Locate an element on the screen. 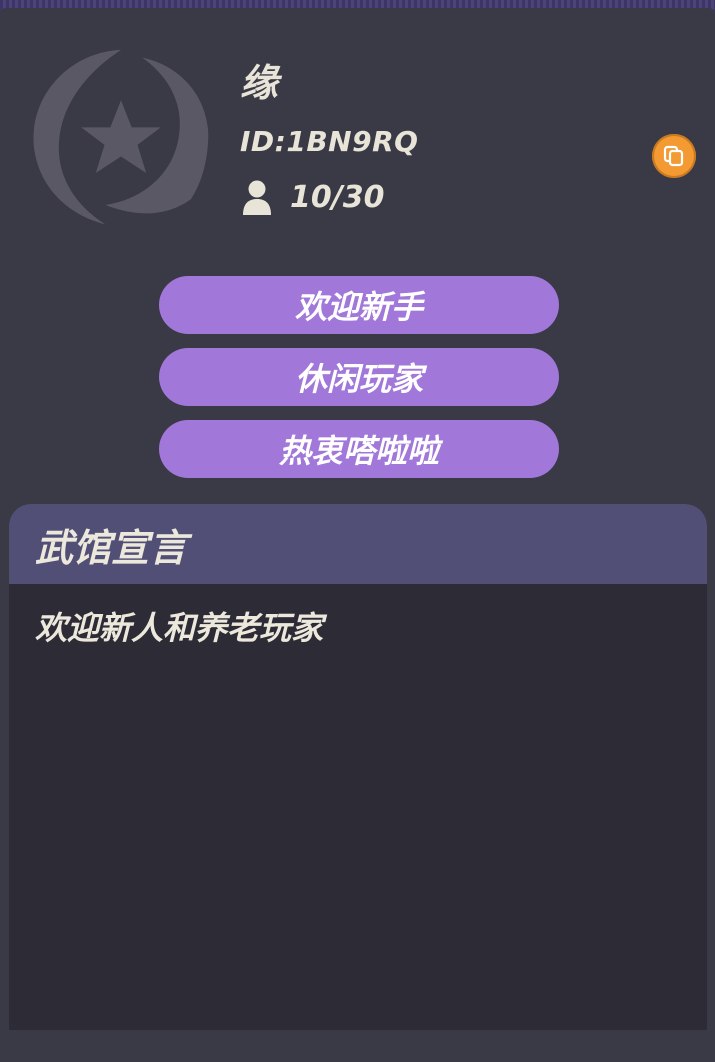 This screenshot has width=715, height=1062. guild-name: 缘 is located at coordinates (259, 83).